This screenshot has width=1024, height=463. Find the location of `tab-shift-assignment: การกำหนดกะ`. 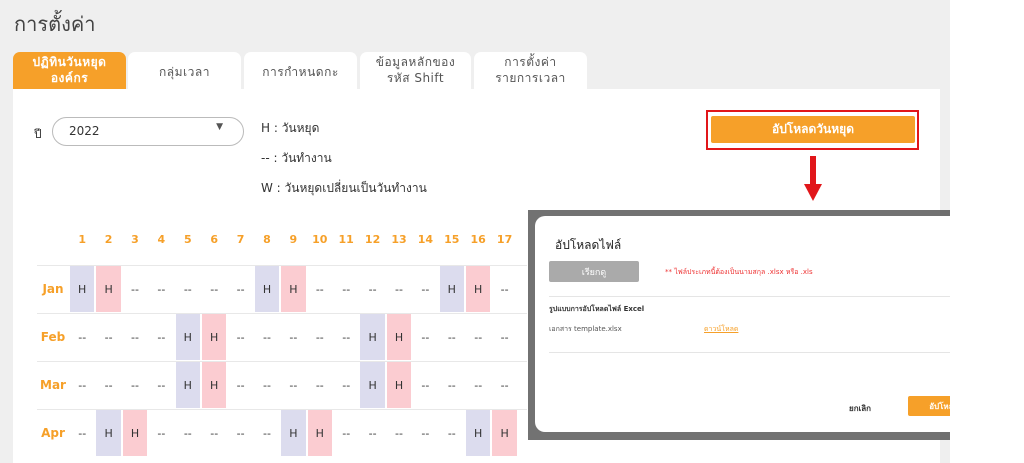

tab-shift-assignment: การกำหนดกะ is located at coordinates (300, 70).